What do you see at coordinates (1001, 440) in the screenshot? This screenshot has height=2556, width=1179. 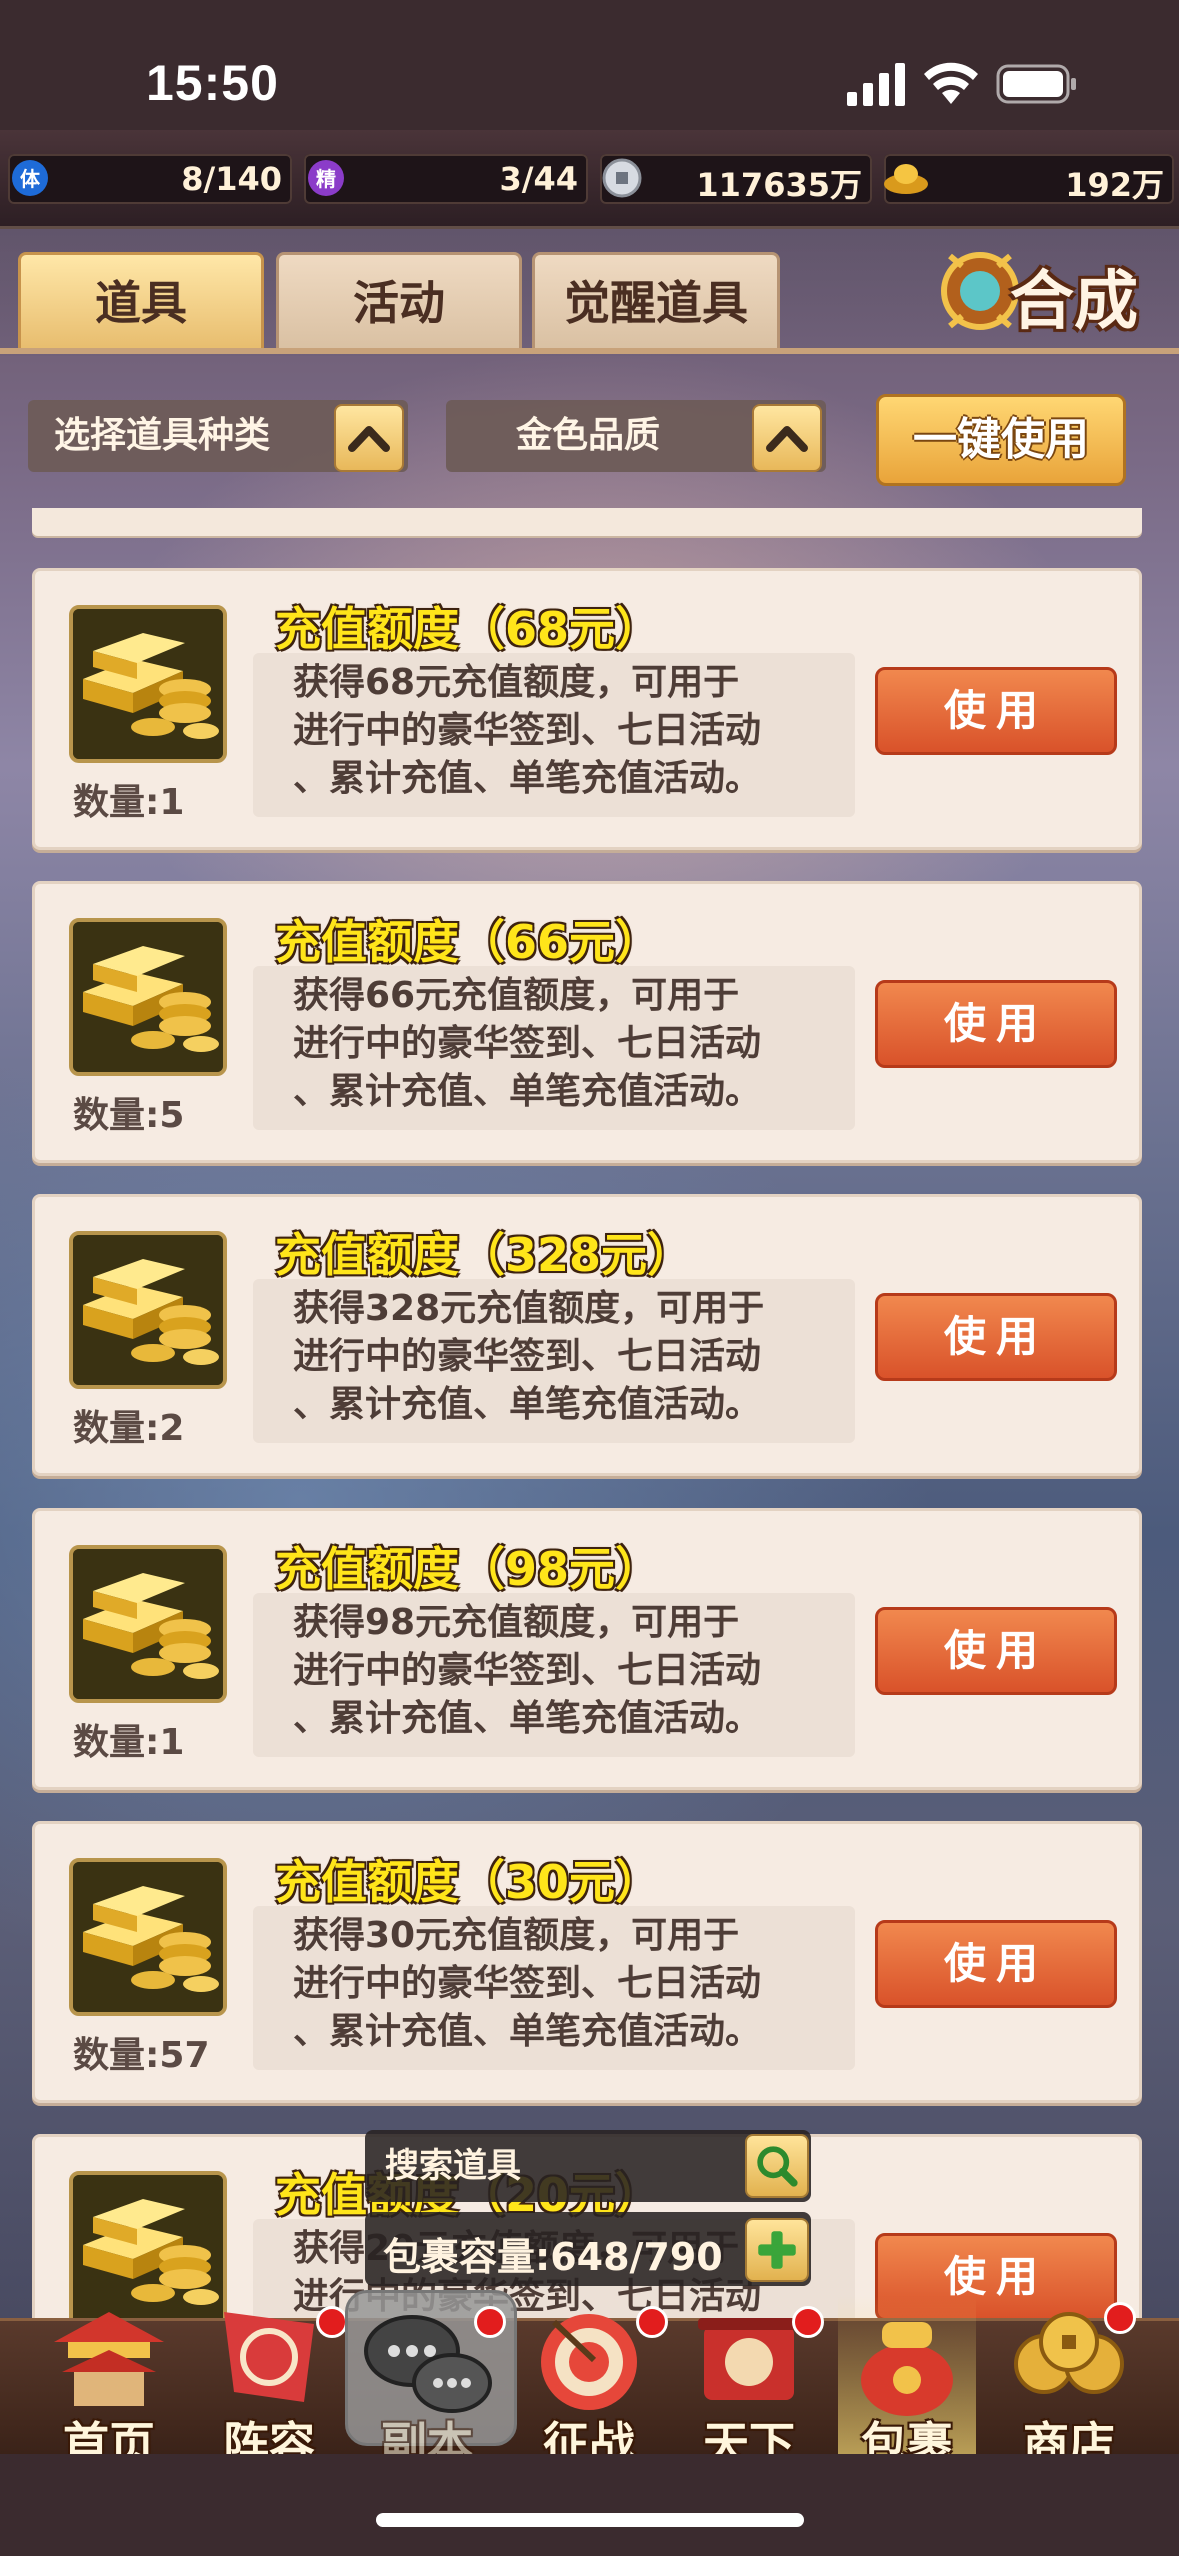 I see `use-all-button: 一键使用` at bounding box center [1001, 440].